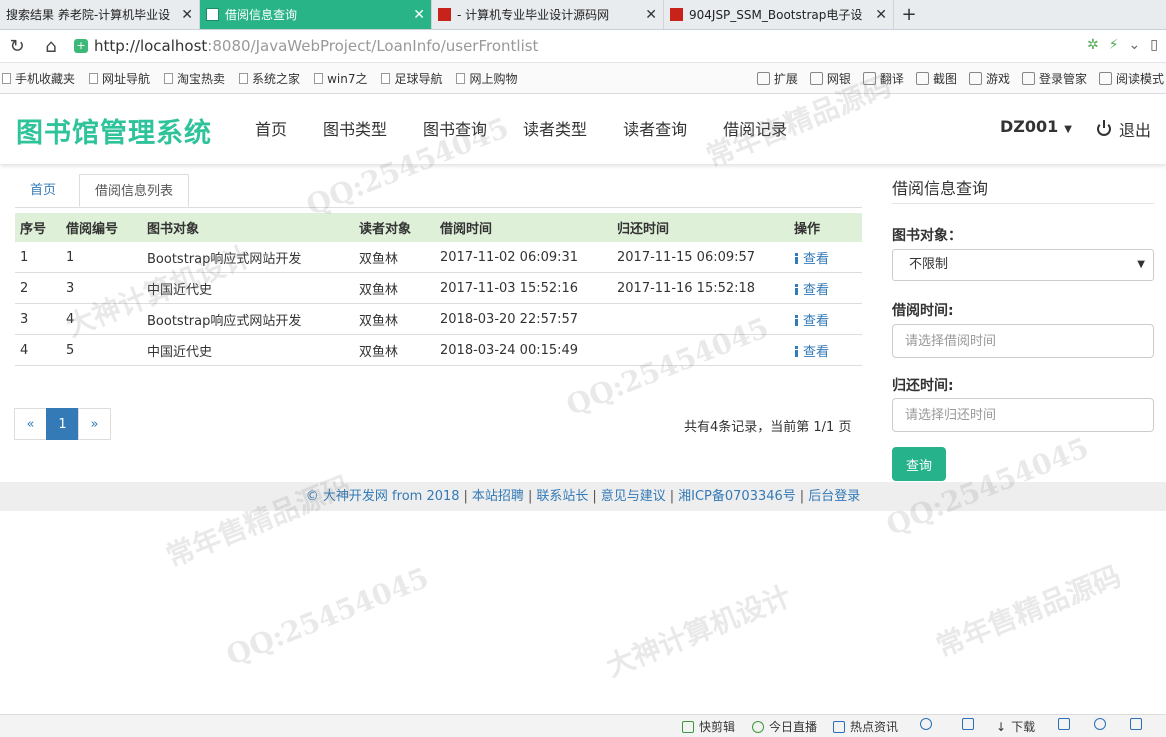 This screenshot has height=737, width=1166. I want to click on status-hot-news: 热点资讯, so click(865, 726).